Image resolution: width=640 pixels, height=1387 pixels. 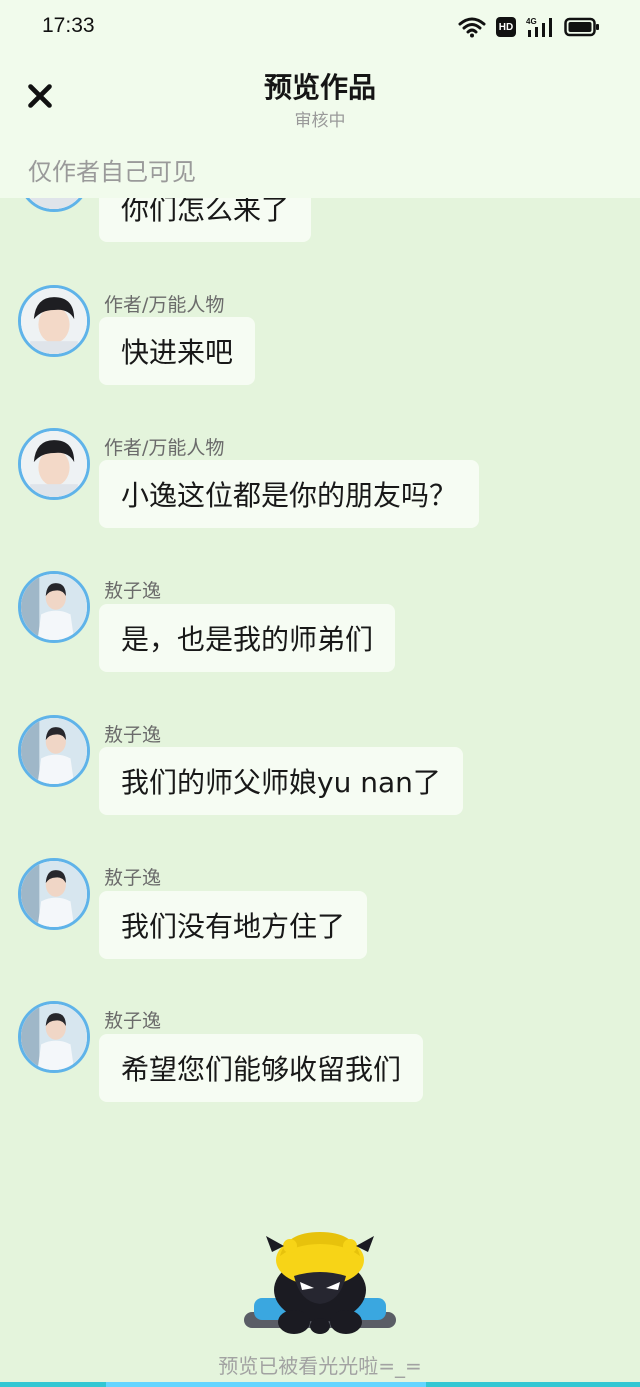 I want to click on message-bubble: 是，也是我的师弟们, so click(x=247, y=638).